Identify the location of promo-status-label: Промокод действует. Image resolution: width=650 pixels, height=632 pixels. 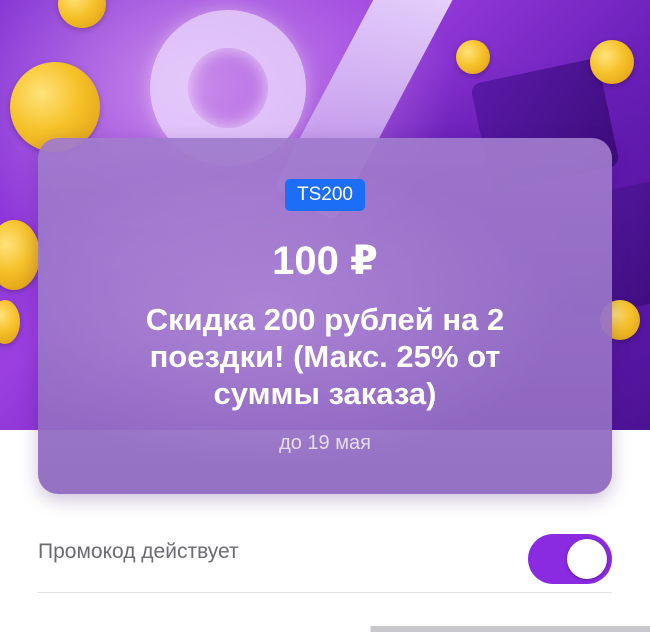
(138, 551).